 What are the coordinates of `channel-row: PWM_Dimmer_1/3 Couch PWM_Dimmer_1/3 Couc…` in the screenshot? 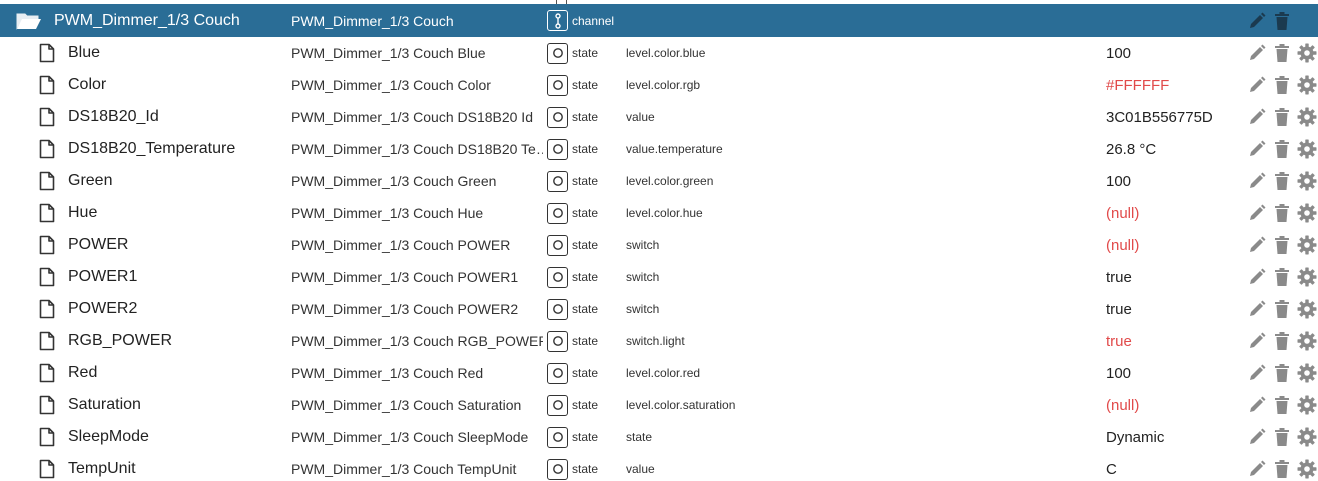 It's located at (659, 20).